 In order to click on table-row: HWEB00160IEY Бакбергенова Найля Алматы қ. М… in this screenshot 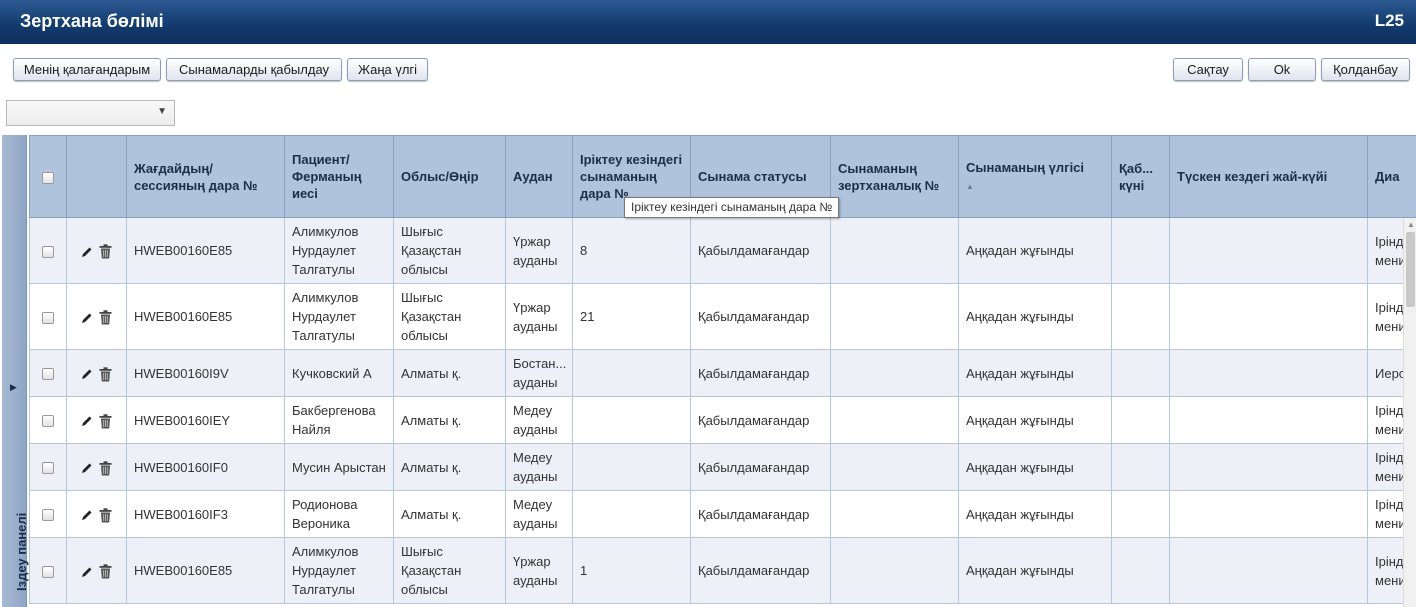, I will do `click(722, 420)`.